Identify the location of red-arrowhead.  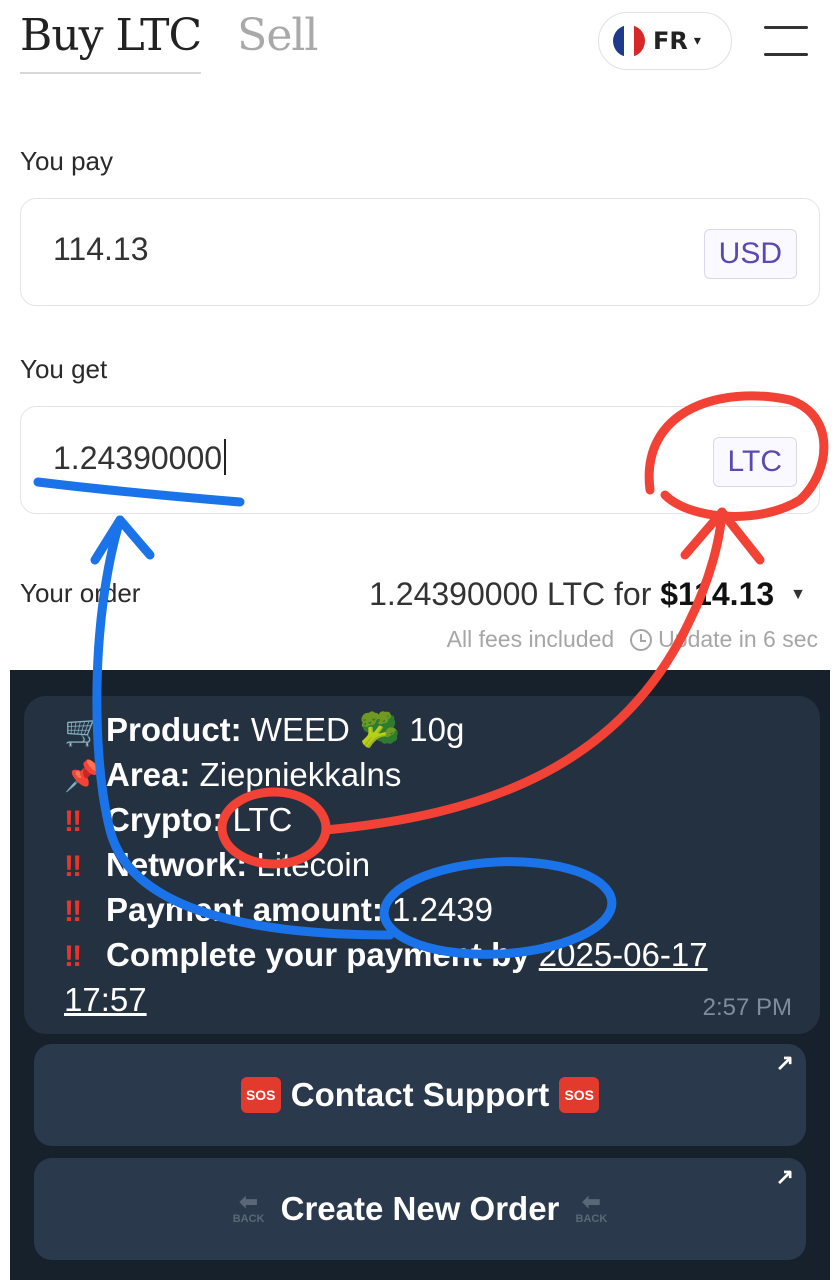
(722, 536).